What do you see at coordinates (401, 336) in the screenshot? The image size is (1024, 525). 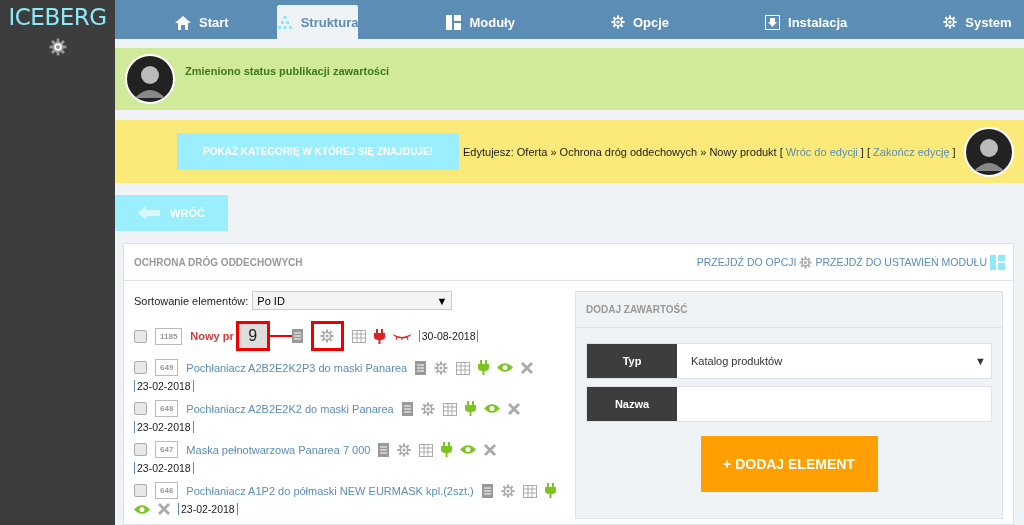 I see `closed-eye-icon` at bounding box center [401, 336].